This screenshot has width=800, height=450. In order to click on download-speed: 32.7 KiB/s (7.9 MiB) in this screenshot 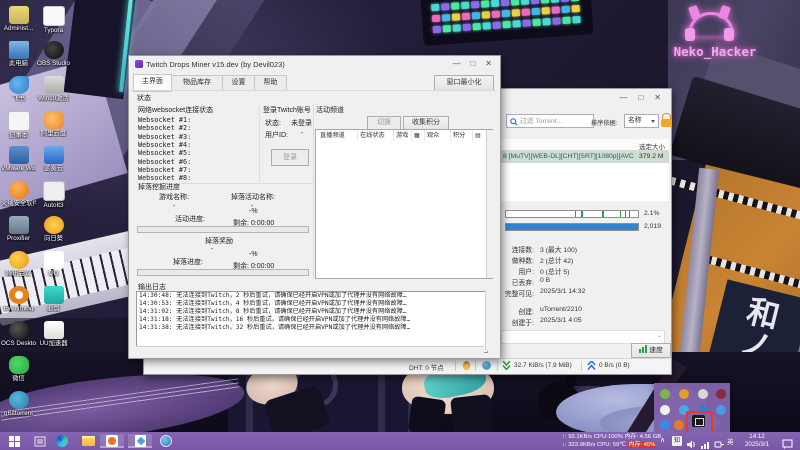, I will do `click(543, 365)`.